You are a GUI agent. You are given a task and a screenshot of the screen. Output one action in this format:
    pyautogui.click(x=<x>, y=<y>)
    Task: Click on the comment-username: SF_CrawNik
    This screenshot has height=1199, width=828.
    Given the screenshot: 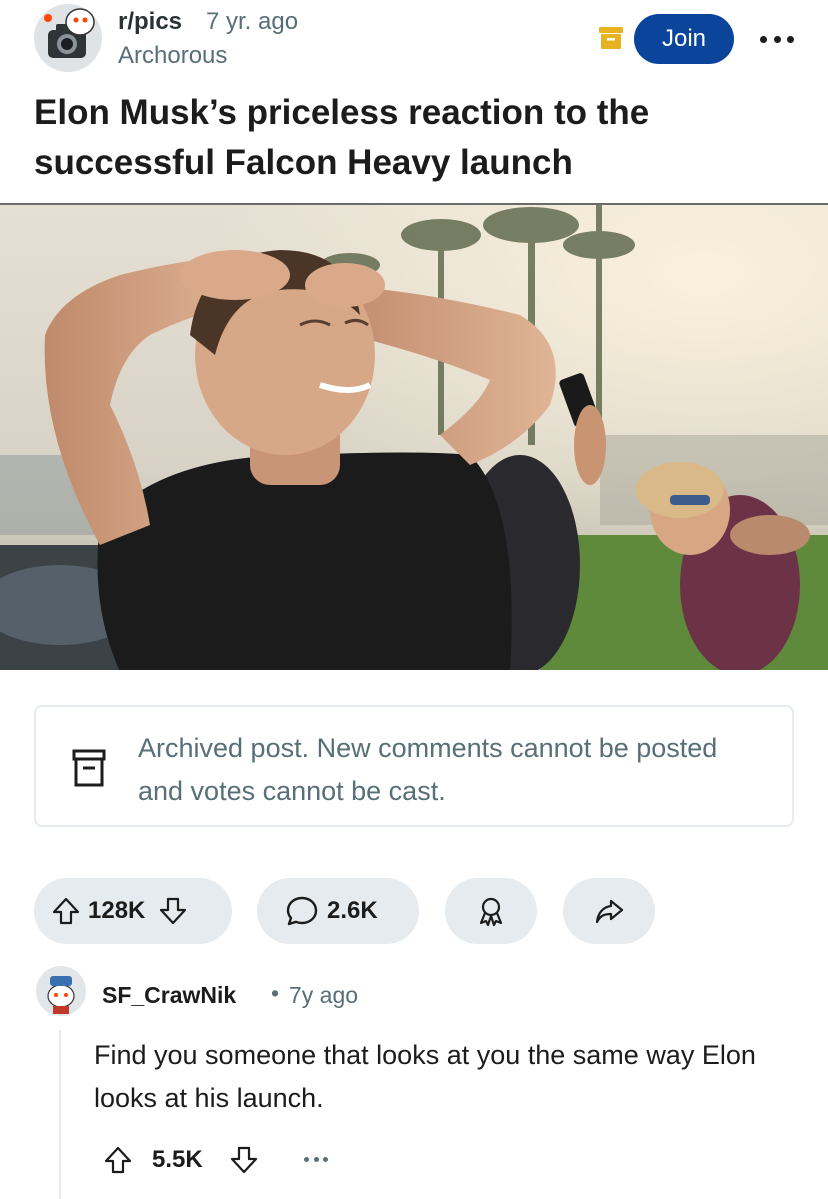 What is the action you would take?
    pyautogui.click(x=169, y=995)
    